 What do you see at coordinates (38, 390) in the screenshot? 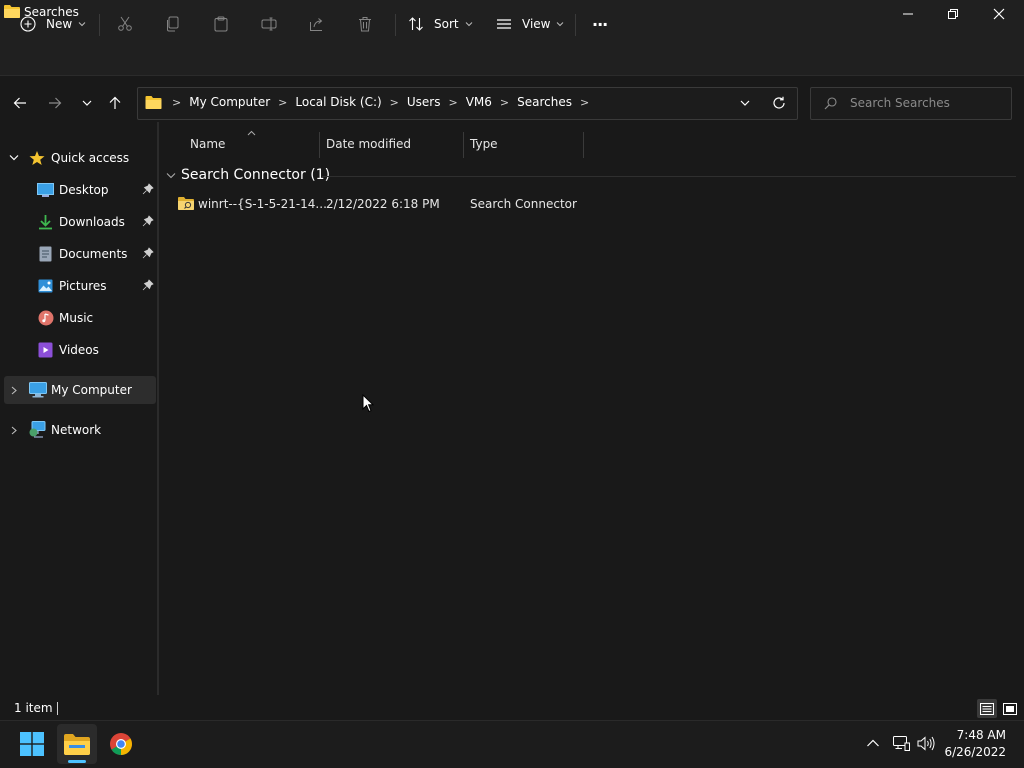
I see `computer-icon` at bounding box center [38, 390].